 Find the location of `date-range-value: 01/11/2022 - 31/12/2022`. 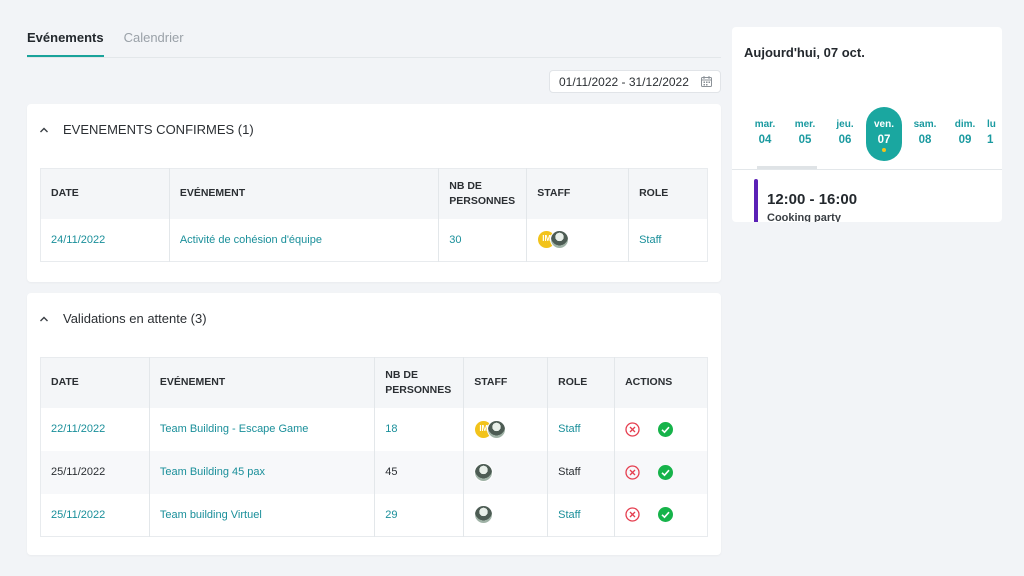

date-range-value: 01/11/2022 - 31/12/2022 is located at coordinates (624, 81).